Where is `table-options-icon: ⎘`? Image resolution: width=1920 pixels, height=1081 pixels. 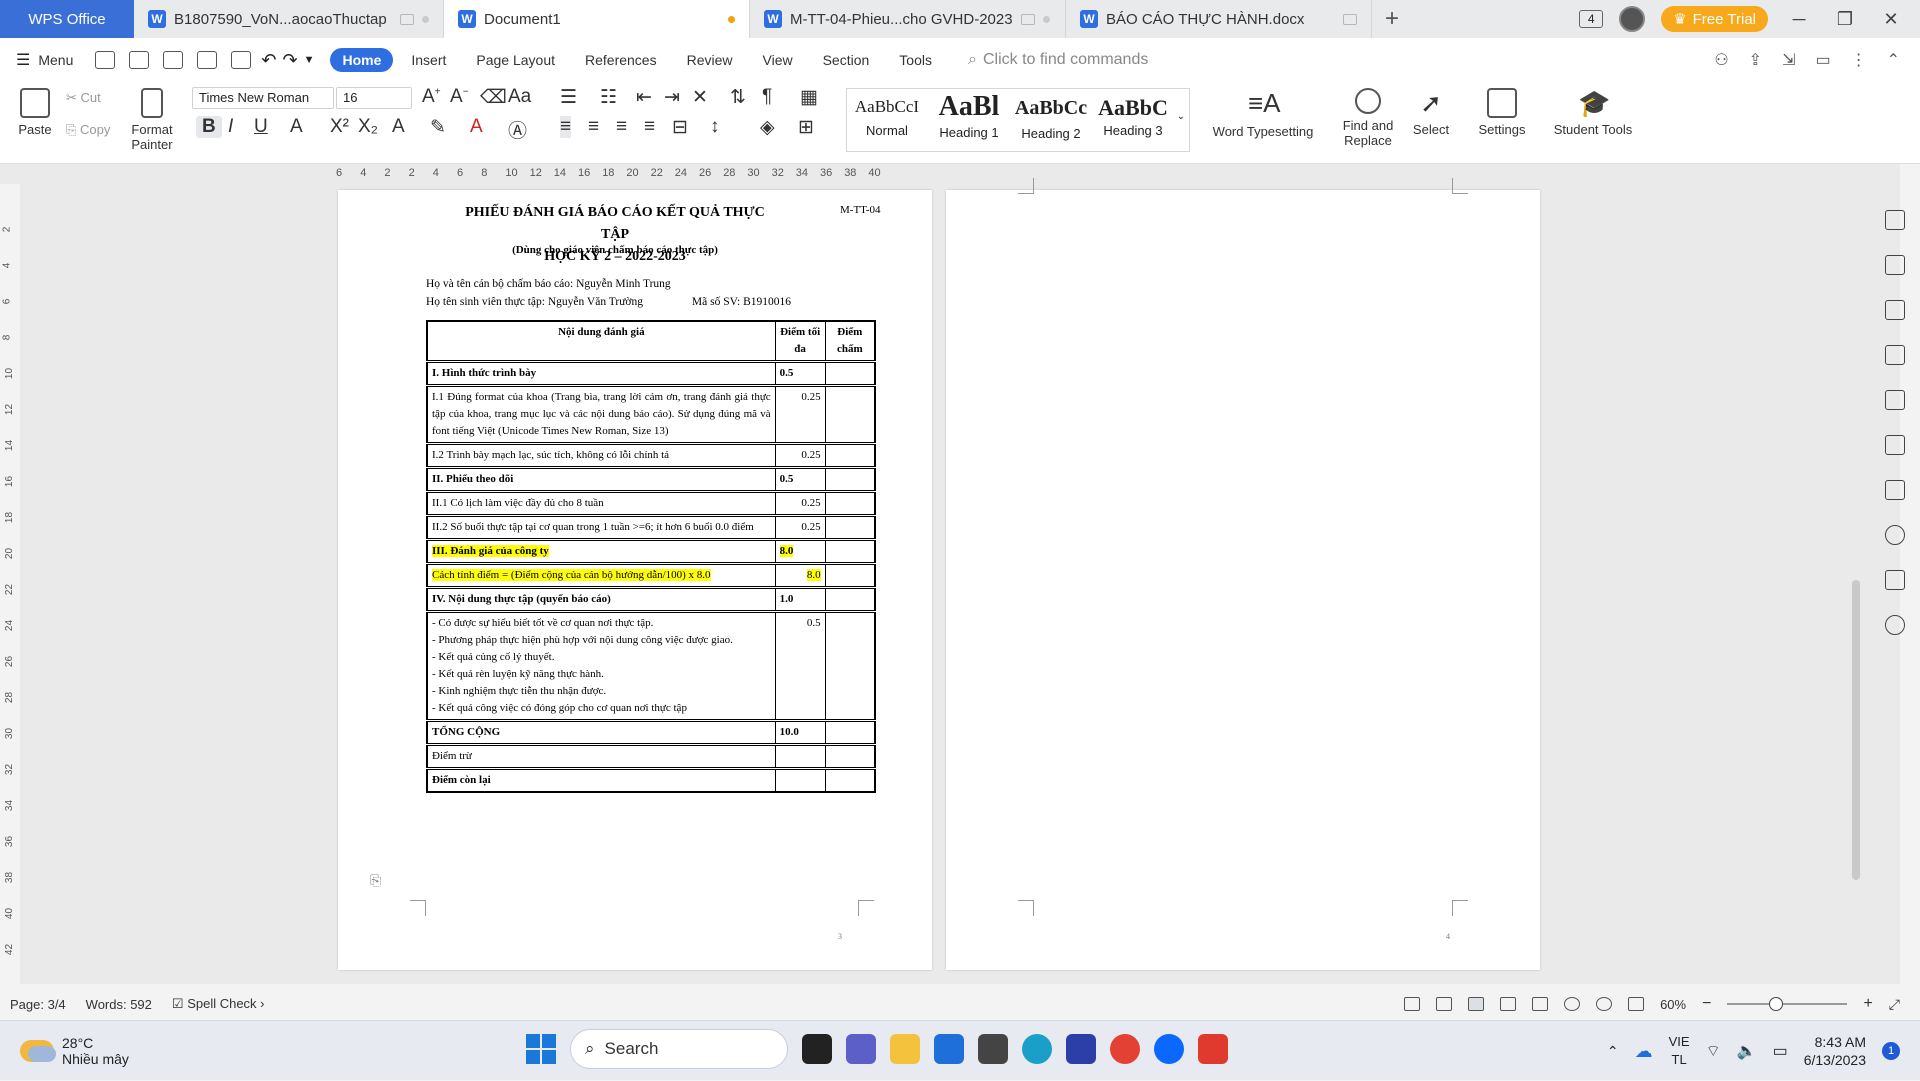 table-options-icon: ⎘ is located at coordinates (375, 882).